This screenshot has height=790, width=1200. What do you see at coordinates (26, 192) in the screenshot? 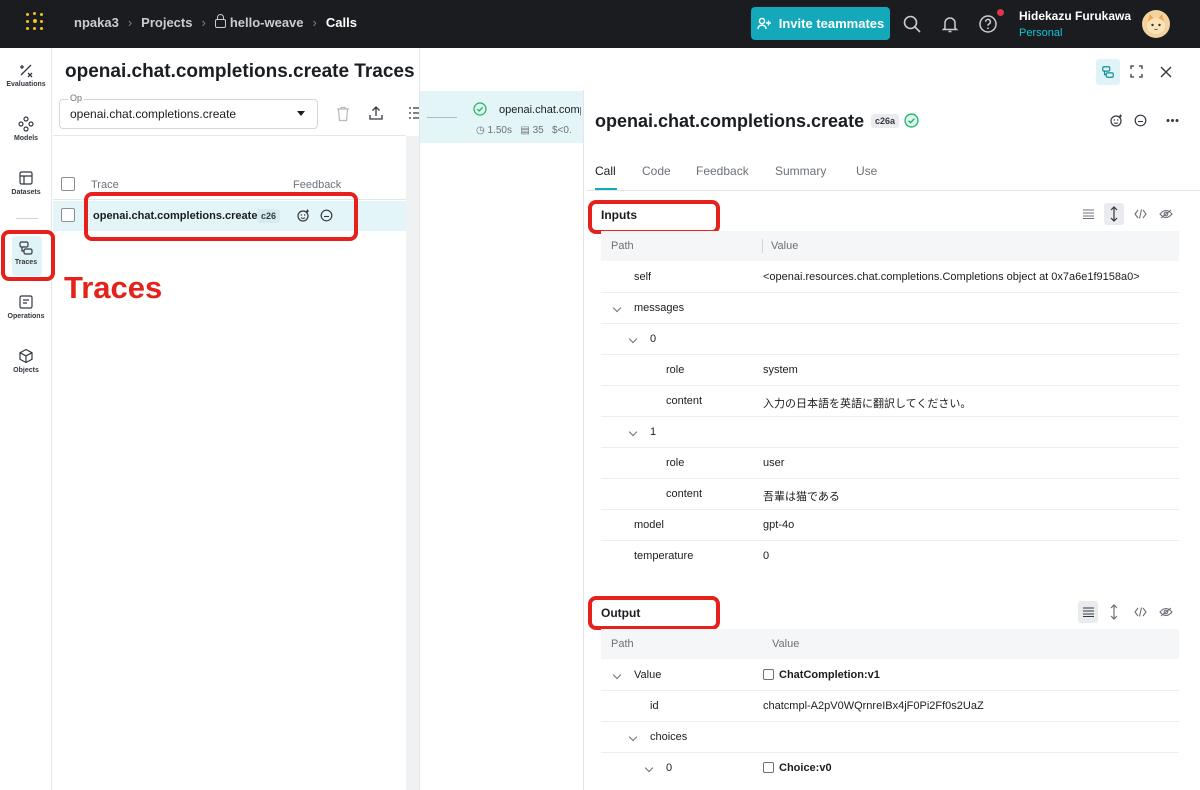
I see `sidebar-item-label: Datasets` at bounding box center [26, 192].